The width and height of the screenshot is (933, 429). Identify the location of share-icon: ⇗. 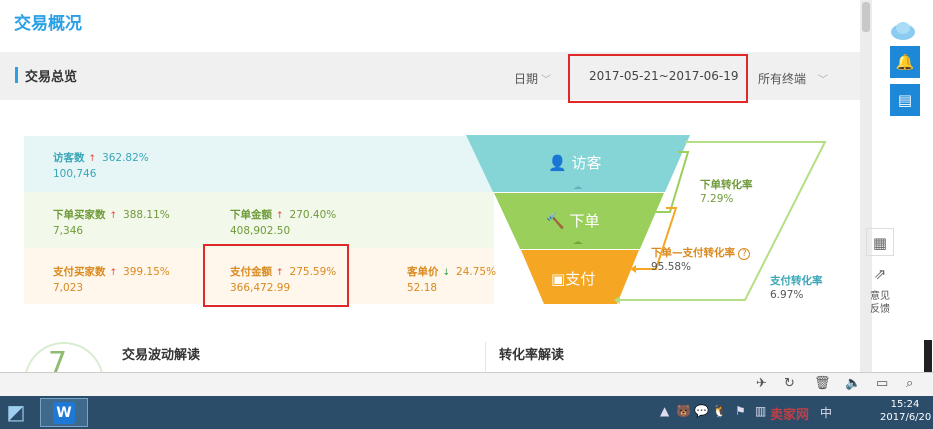
(880, 274).